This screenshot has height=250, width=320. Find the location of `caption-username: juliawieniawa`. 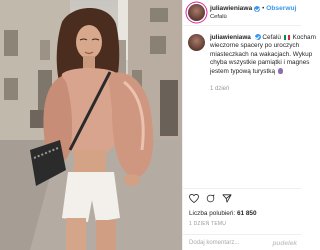

caption-username: juliawieniawa is located at coordinates (230, 37).